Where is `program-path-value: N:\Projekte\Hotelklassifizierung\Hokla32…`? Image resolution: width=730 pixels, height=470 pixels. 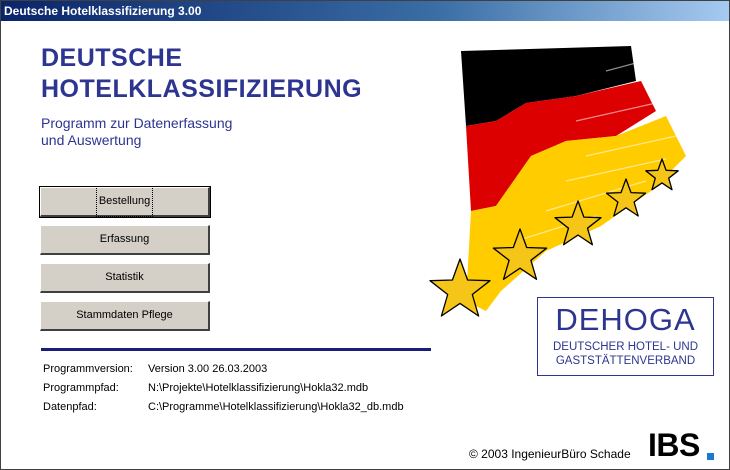 program-path-value: N:\Projekte\Hotelklassifizierung\Hokla32… is located at coordinates (258, 388).